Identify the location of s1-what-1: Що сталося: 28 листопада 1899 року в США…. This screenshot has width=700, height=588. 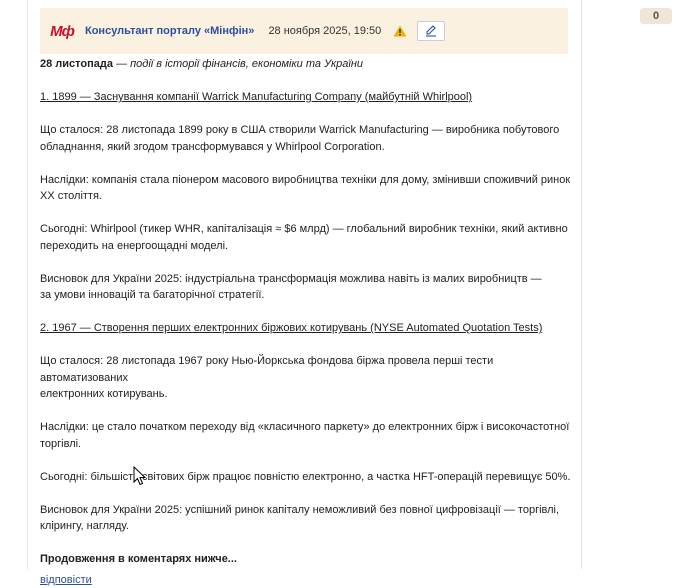
(300, 130).